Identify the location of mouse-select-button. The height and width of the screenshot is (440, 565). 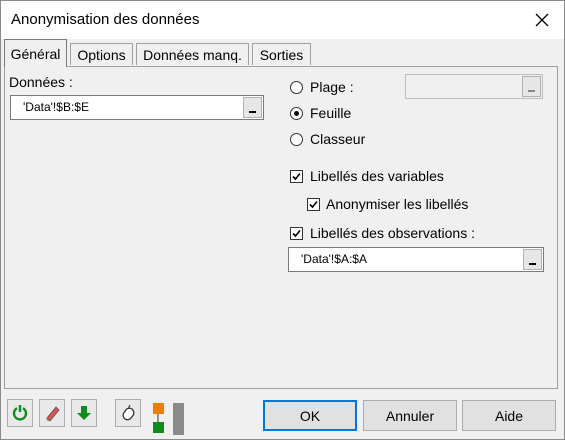
(128, 413).